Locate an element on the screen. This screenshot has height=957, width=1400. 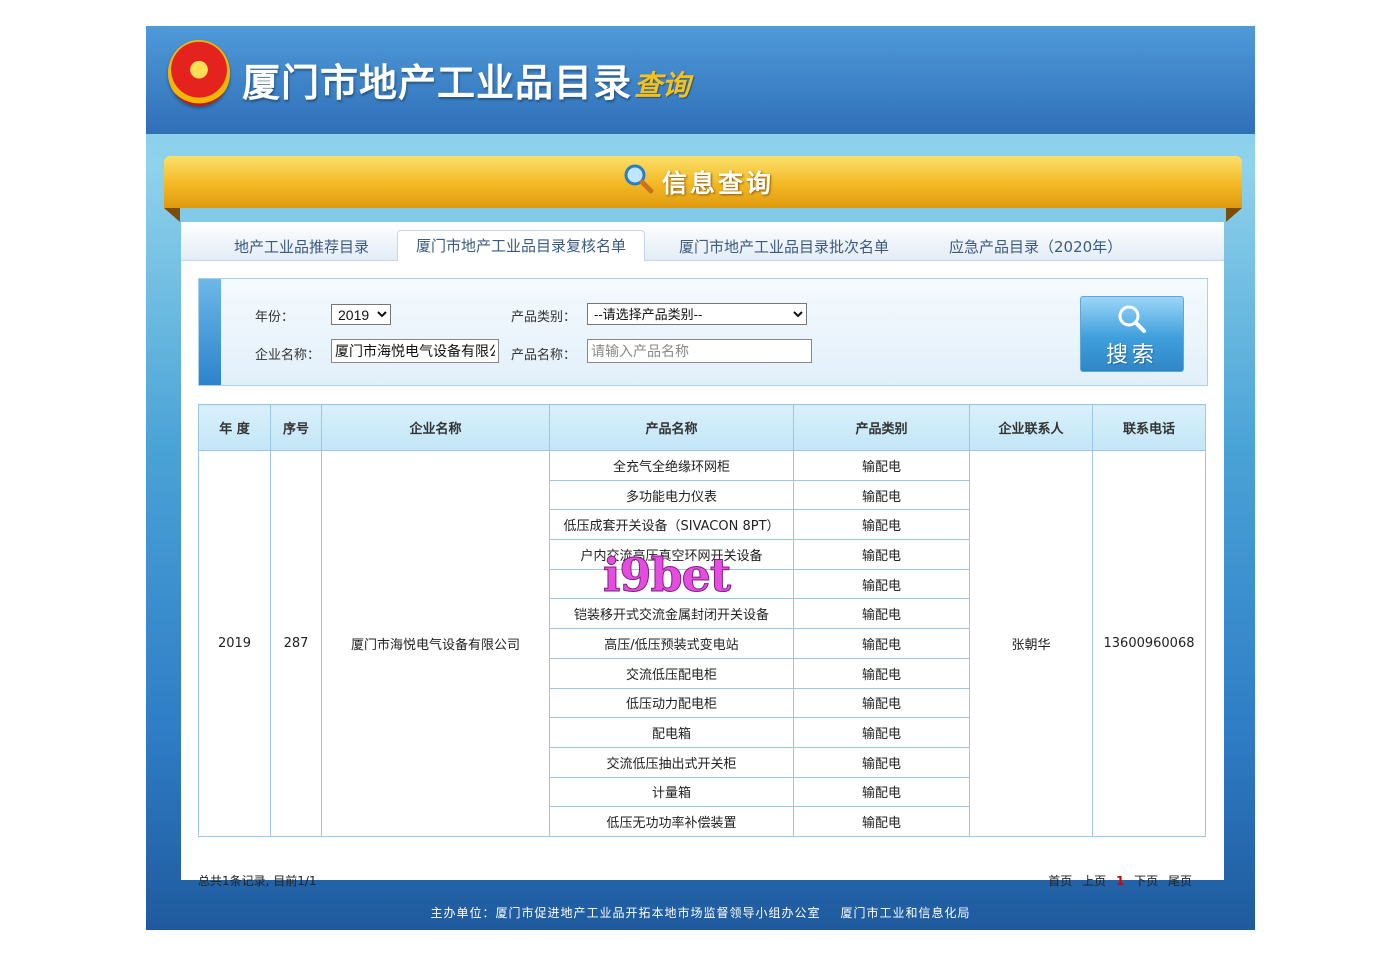
site-footer: 主办单位：厦门市促进地产工业品开拓本地市场监督领导小组办公室 厦门市工业和信息化局 is located at coordinates (700, 912).